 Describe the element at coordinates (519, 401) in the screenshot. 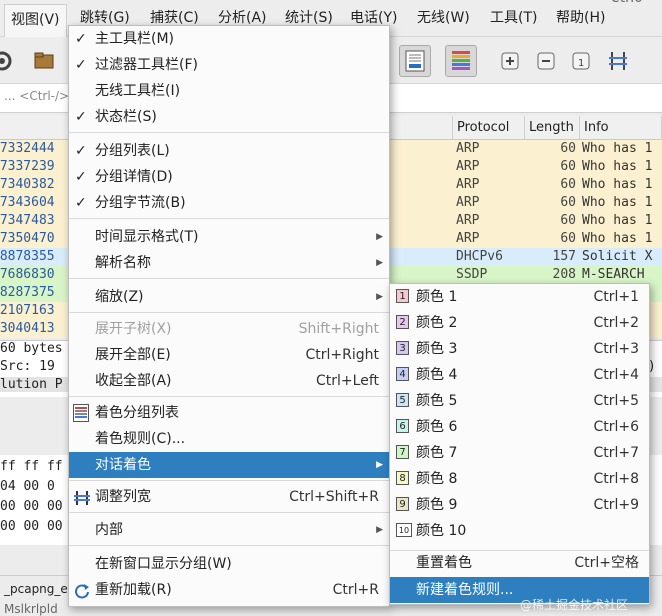

I see `menu-item-color-5: 5 颜色 5 Ctrl+5` at that location.